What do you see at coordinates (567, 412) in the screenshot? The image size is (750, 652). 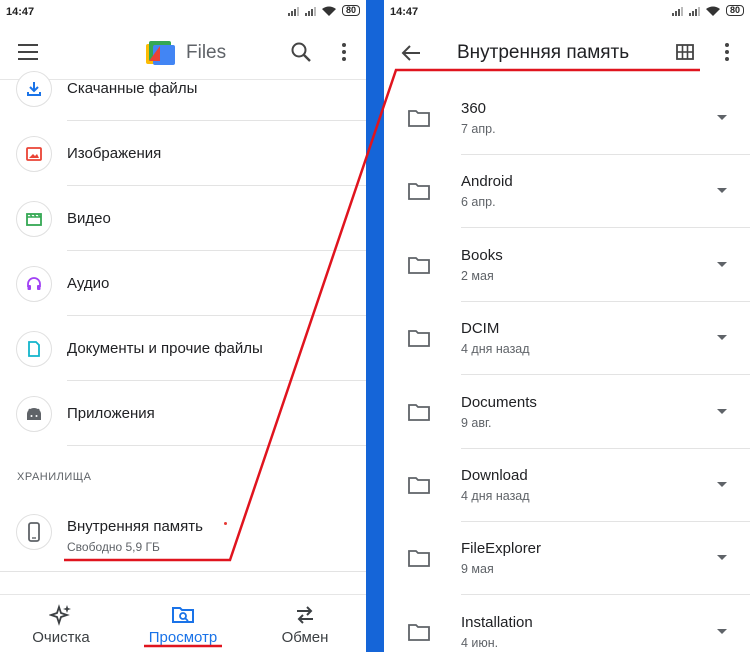 I see `folder-row: Documents 9 авг.` at bounding box center [567, 412].